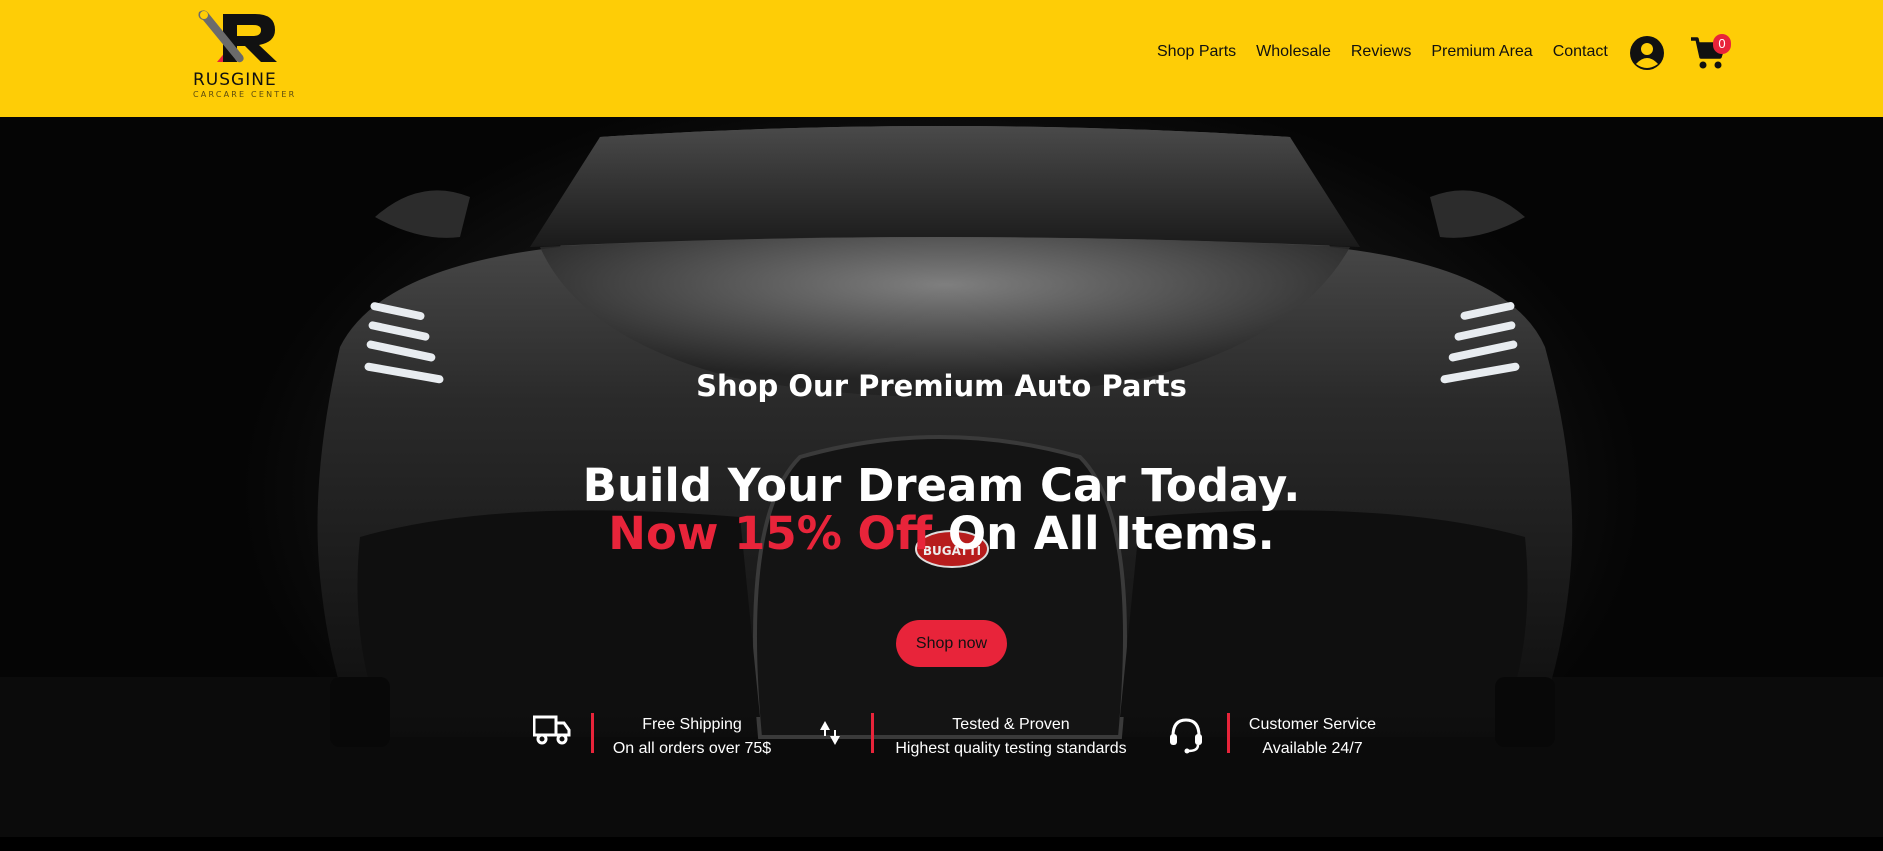 This screenshot has width=1883, height=851. I want to click on feature-subtitle: On all orders over 75$, so click(692, 748).